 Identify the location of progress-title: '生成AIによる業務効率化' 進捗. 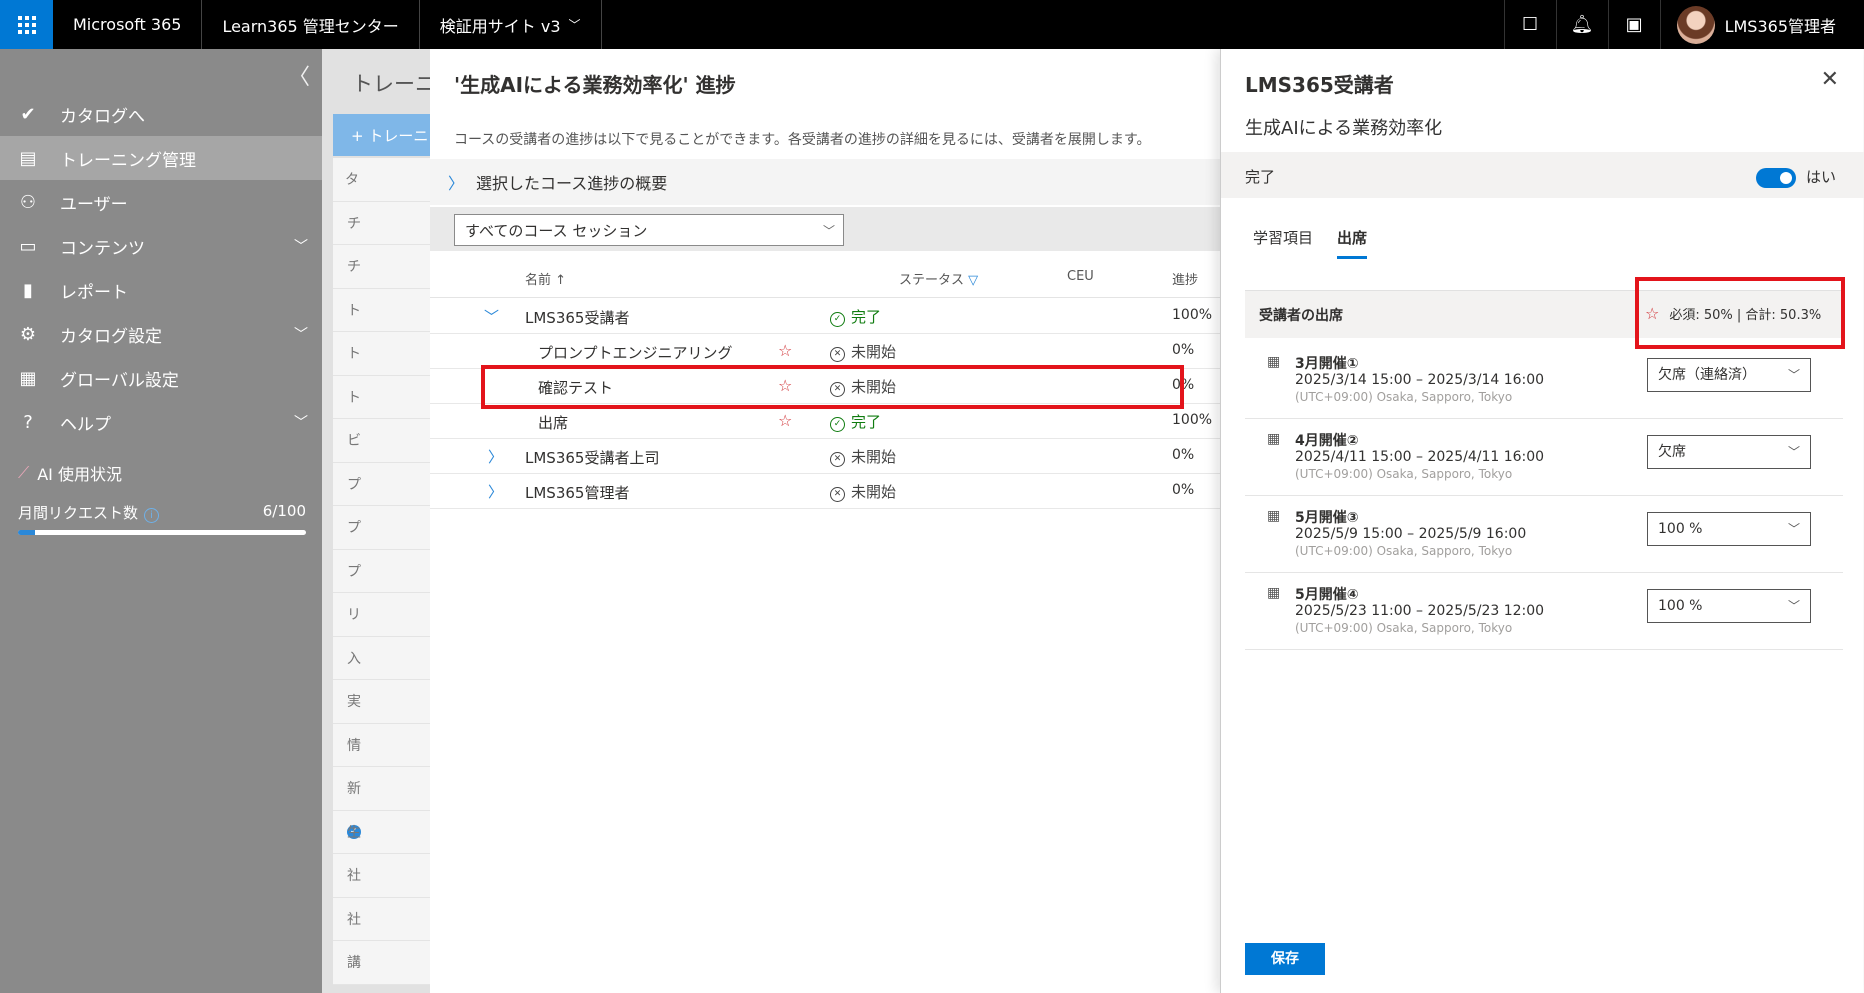
(595, 85).